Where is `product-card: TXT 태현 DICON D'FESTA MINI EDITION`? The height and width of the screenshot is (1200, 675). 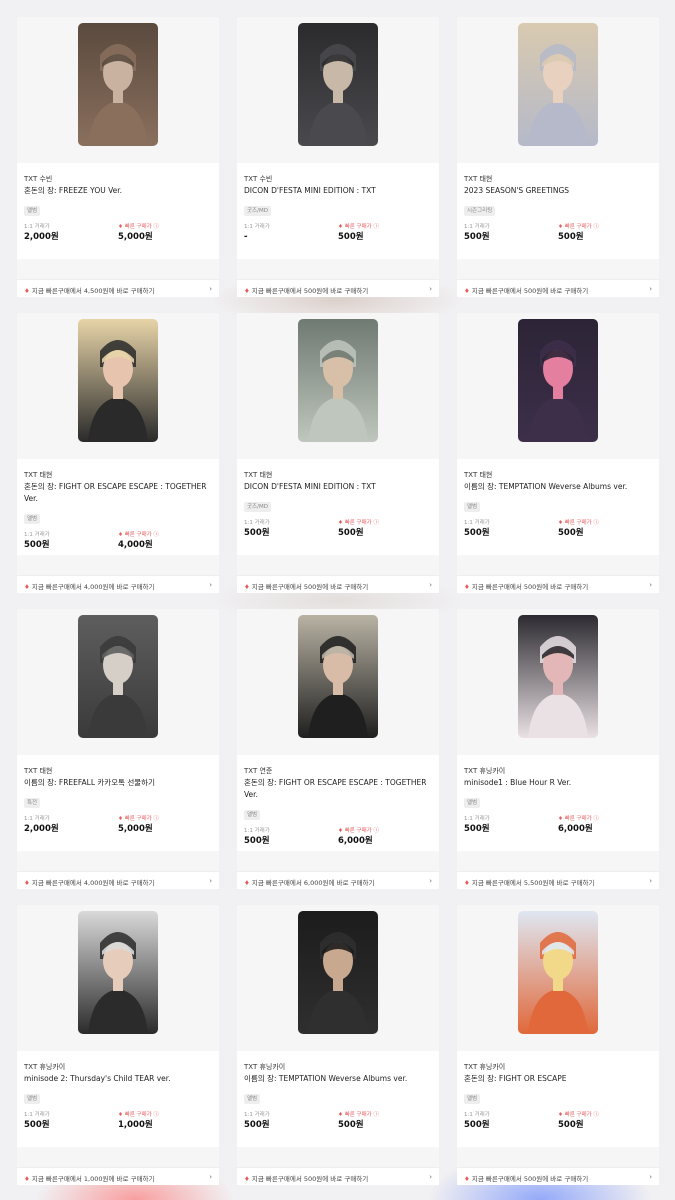
product-card: TXT 태현 DICON D'FESTA MINI EDITION is located at coordinates (338, 453).